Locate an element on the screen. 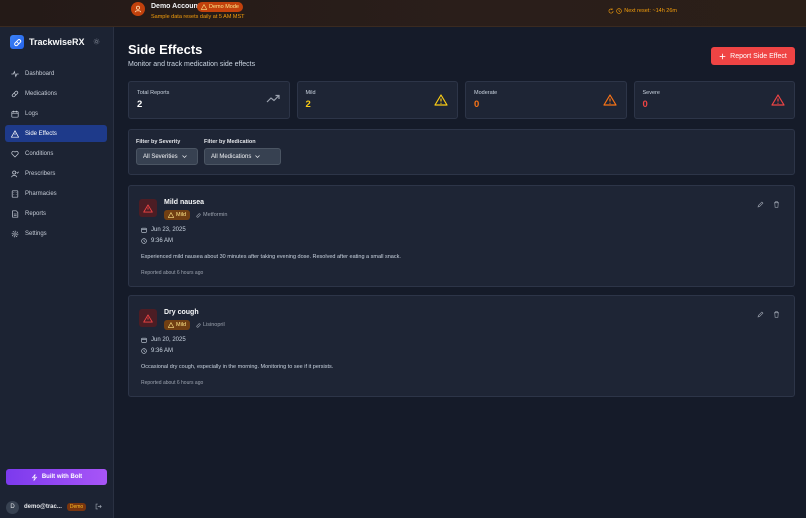  banner-title: Demo Account is located at coordinates (176, 6).